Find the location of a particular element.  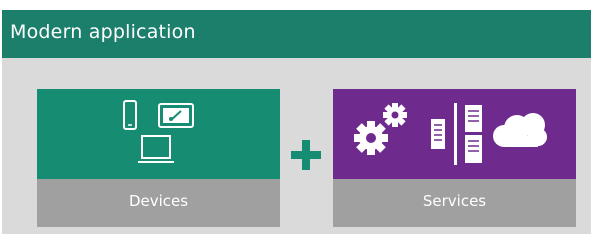

laptop-icon is located at coordinates (156, 149).